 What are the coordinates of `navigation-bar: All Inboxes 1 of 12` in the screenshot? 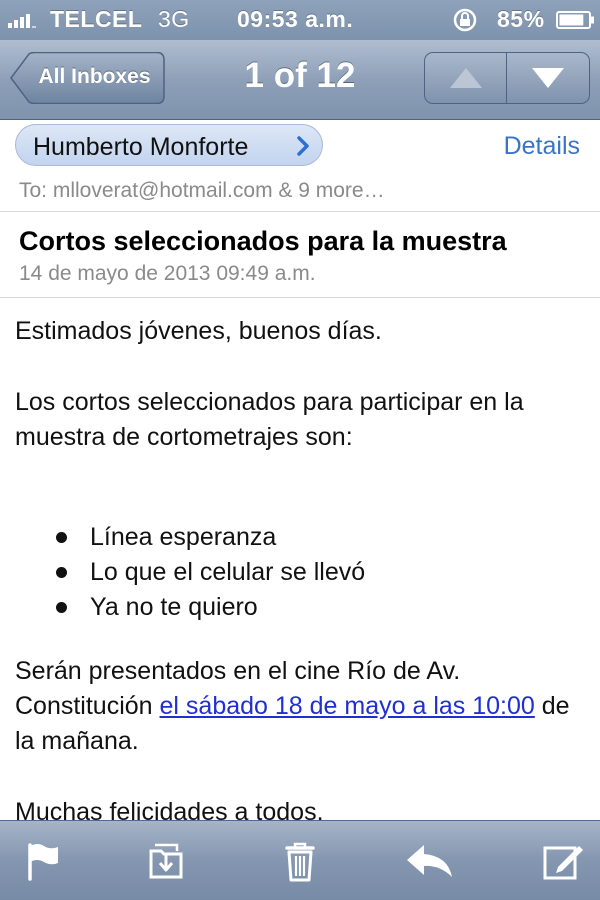 It's located at (300, 80).